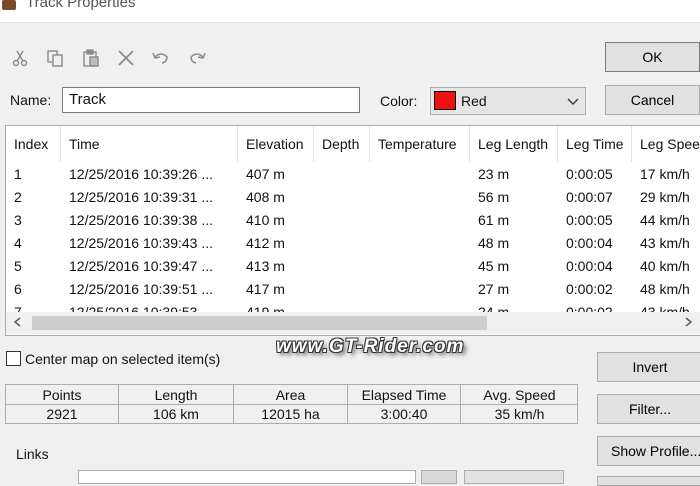  What do you see at coordinates (18, 322) in the screenshot?
I see `scroll-left-icon` at bounding box center [18, 322].